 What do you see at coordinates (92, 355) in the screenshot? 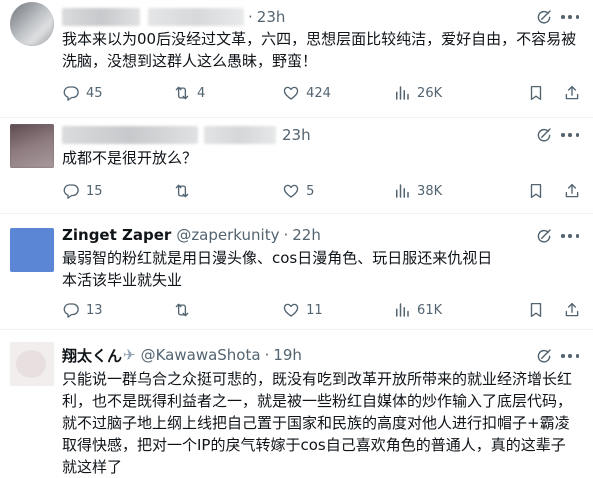
I see `display-name: 翔太くん` at bounding box center [92, 355].